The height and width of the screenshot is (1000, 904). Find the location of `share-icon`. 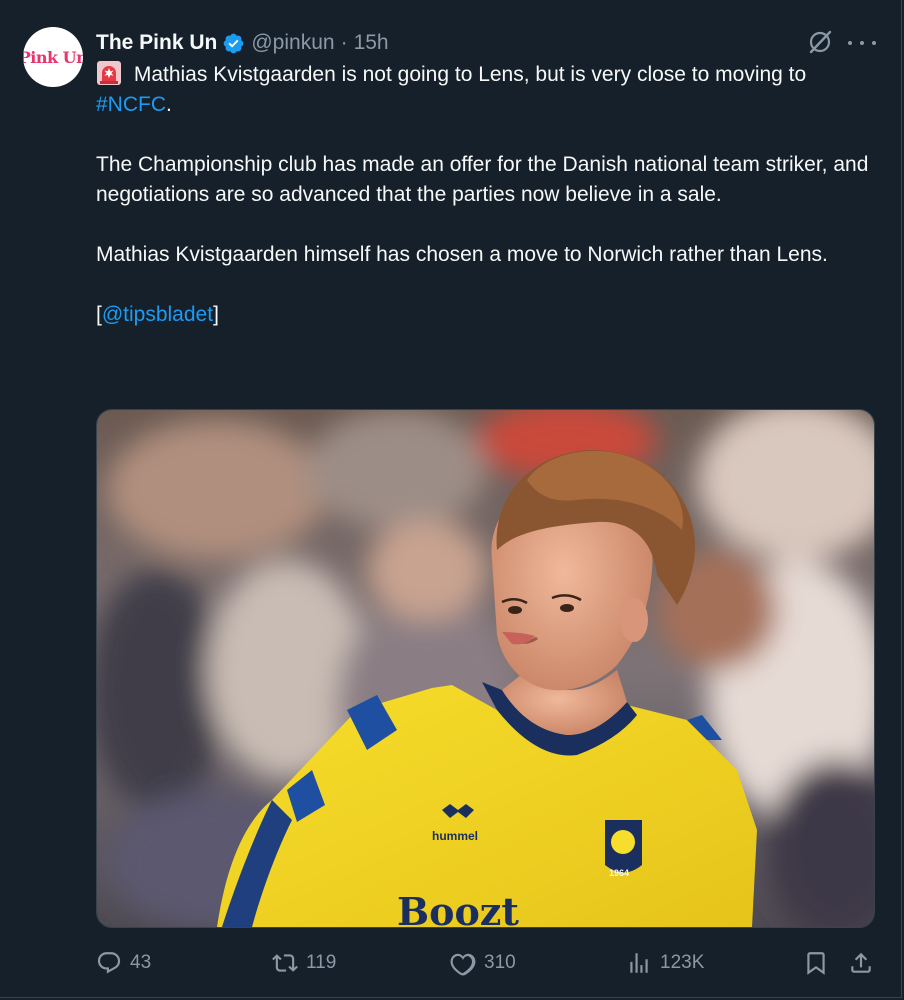

share-icon is located at coordinates (861, 962).